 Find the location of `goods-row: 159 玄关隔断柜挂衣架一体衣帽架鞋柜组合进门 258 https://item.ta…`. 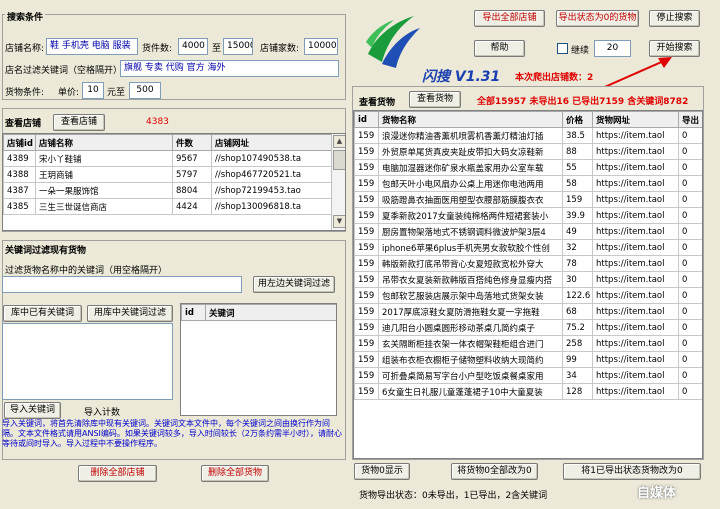

goods-row: 159 玄关隔断柜挂衣架一体衣帽架鞋柜组合进门 258 https://item.ta… is located at coordinates (528, 343).